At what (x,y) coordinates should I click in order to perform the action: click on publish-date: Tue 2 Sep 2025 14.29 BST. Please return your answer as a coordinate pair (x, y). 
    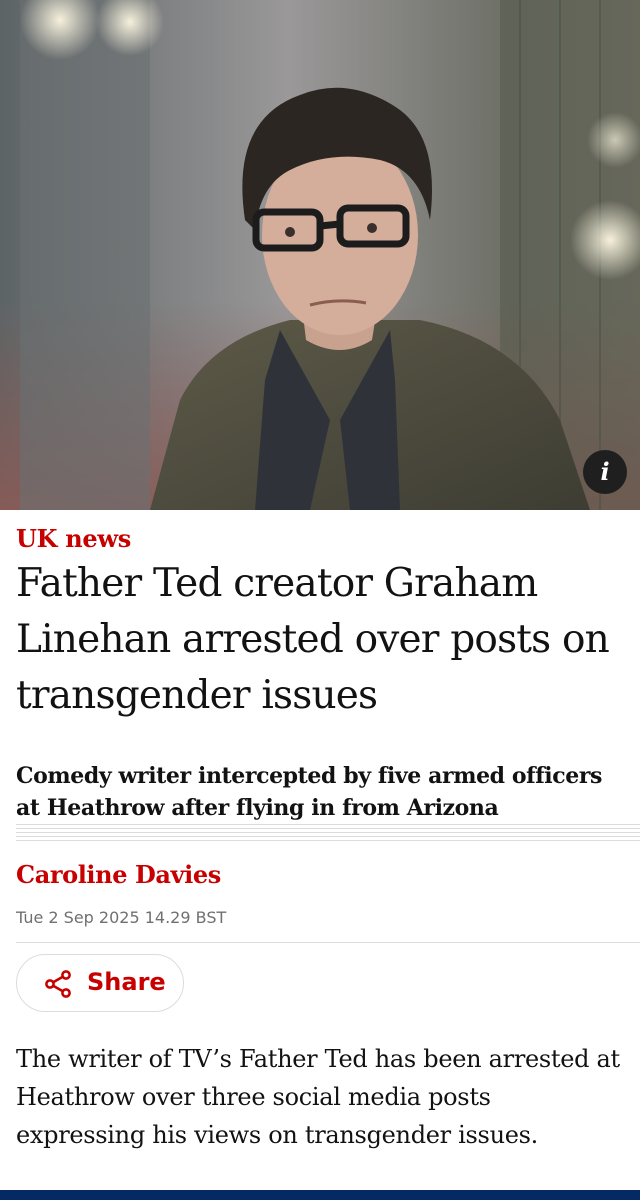
    Looking at the image, I should click on (121, 917).